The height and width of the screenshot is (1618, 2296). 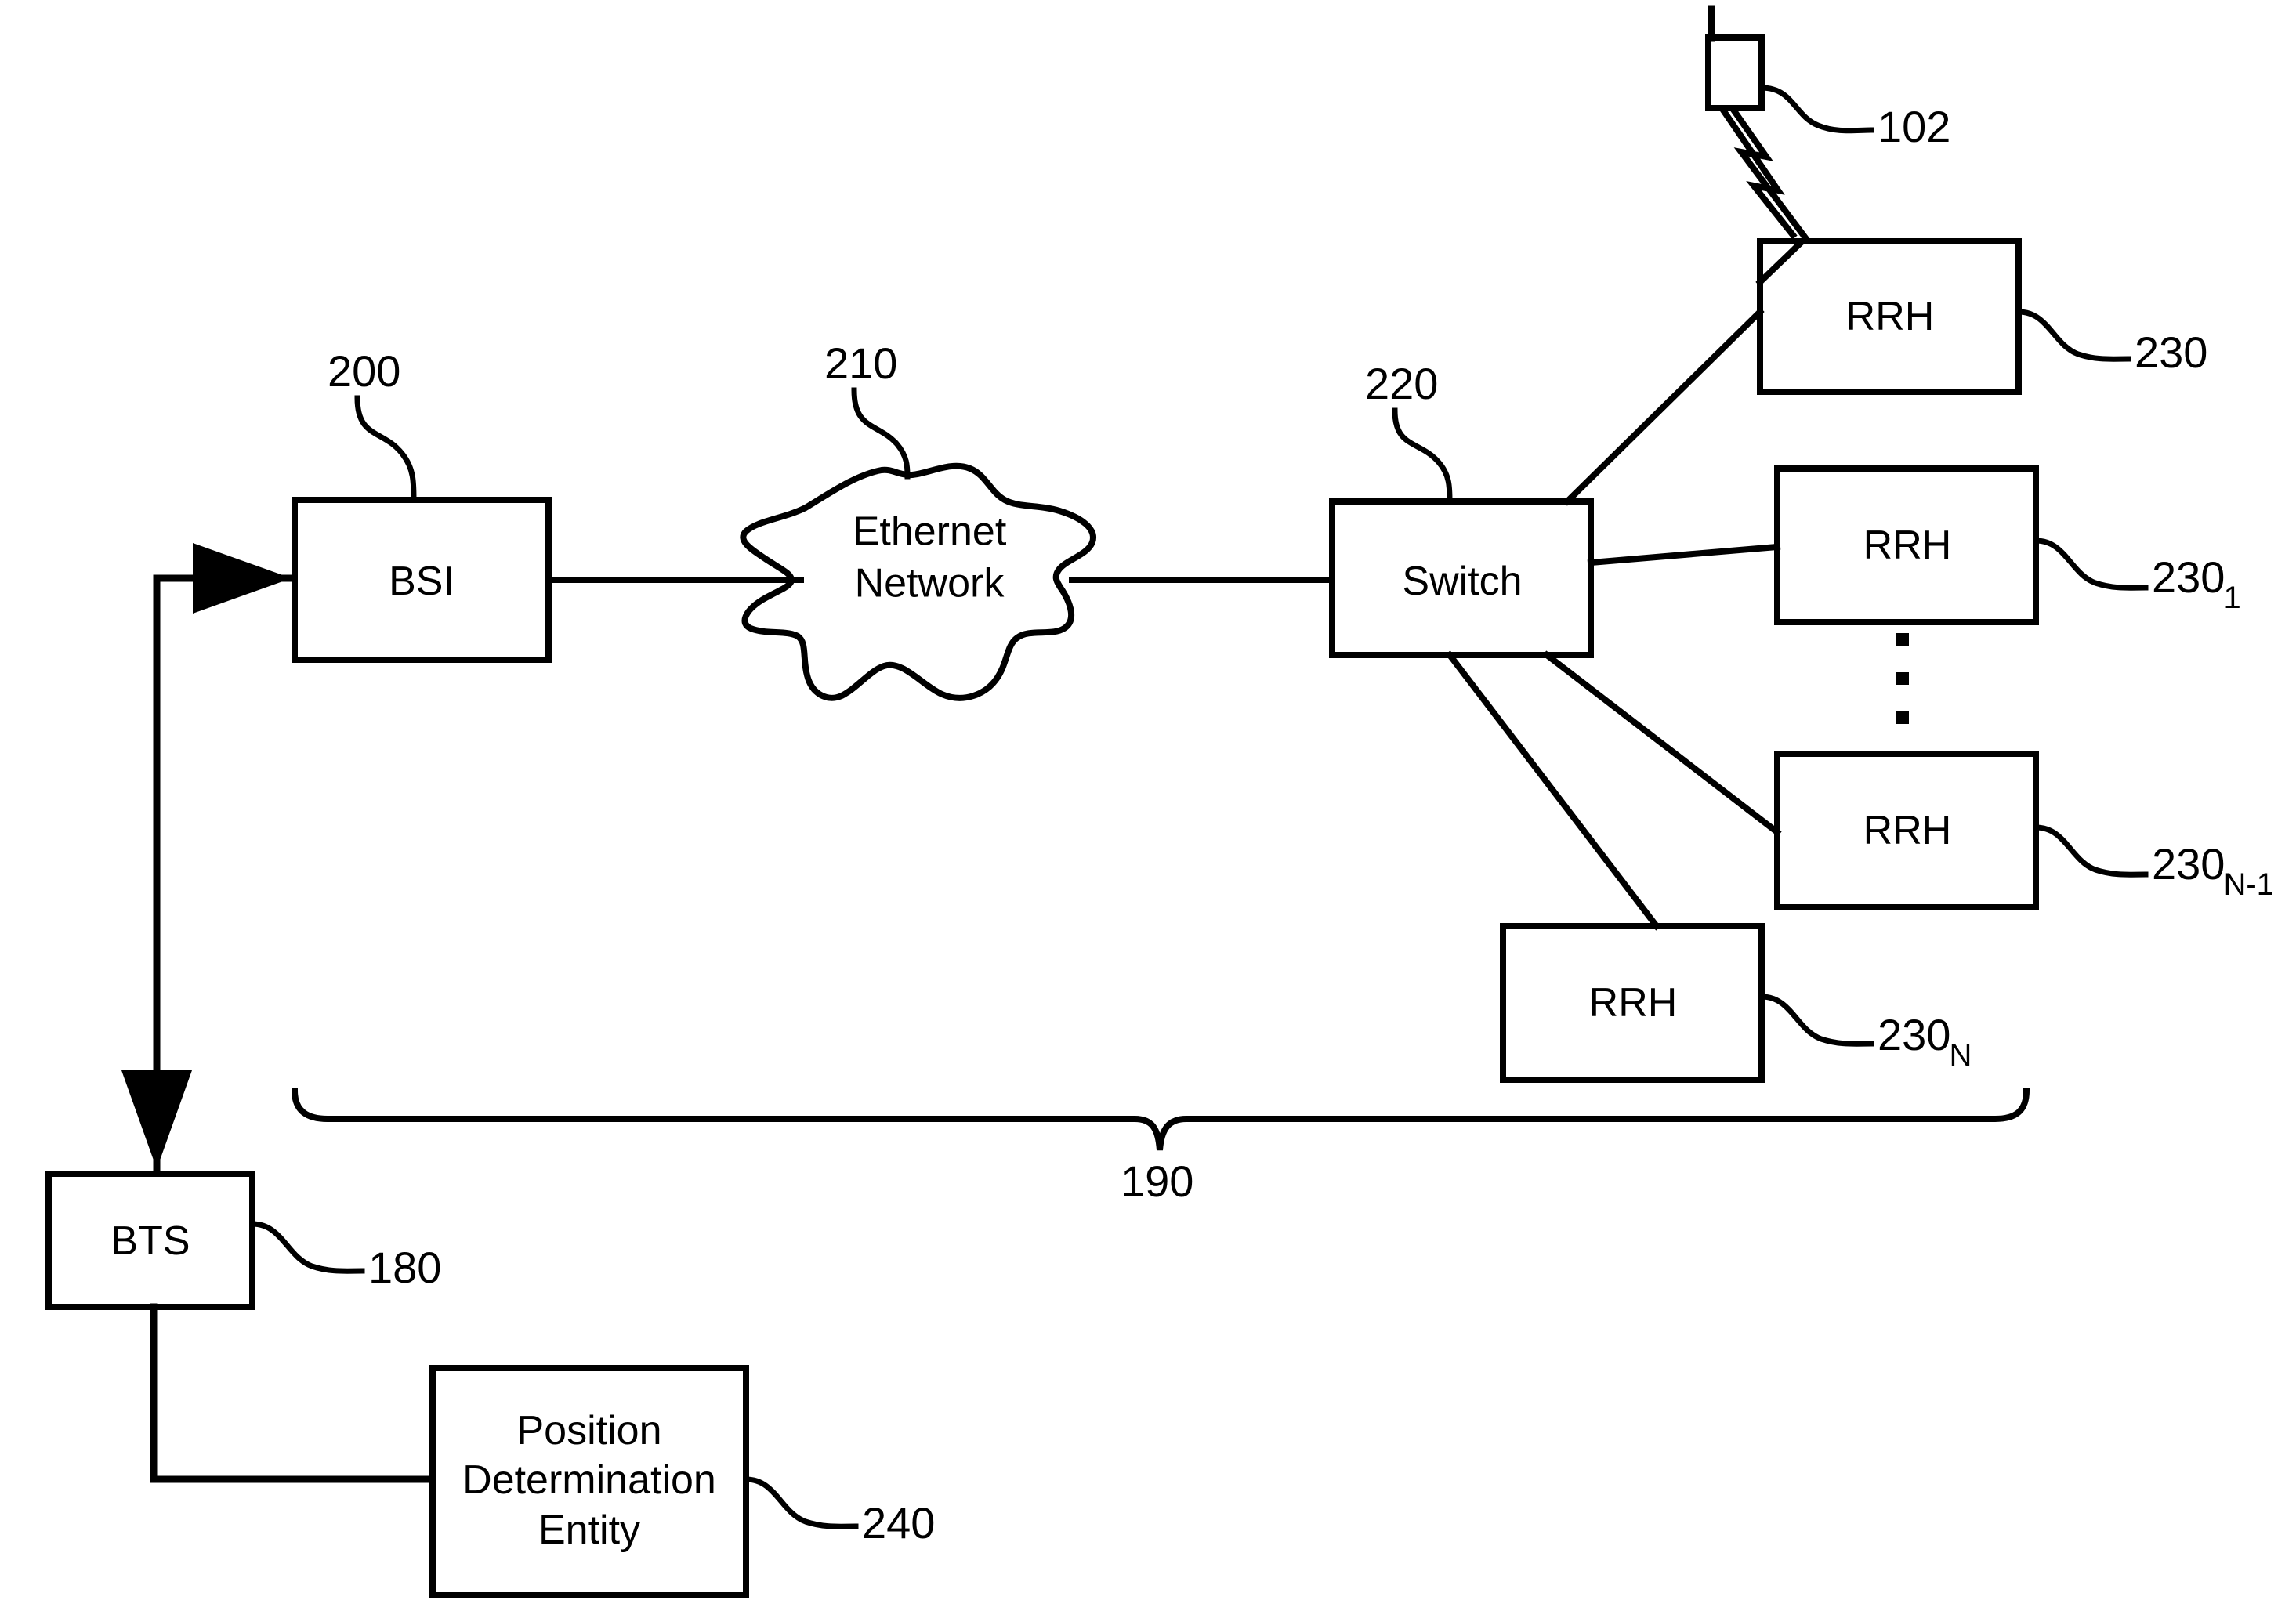 I want to click on rrh-n-1-label: RRH, so click(x=1907, y=830).